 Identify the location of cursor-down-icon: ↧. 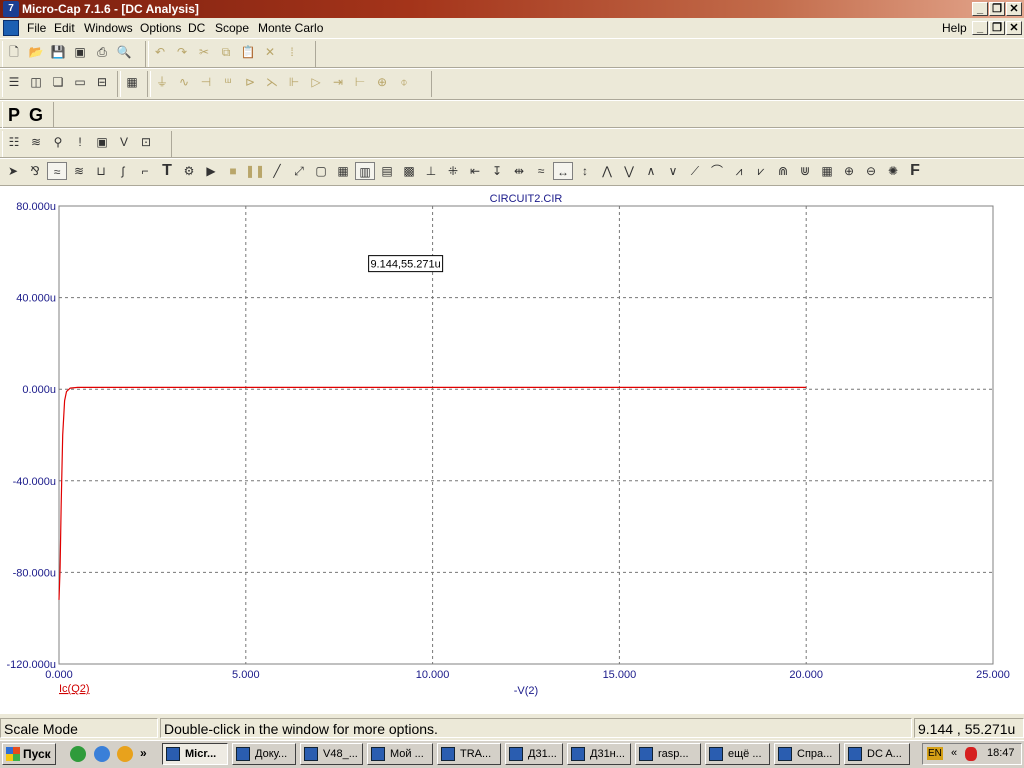
(497, 171).